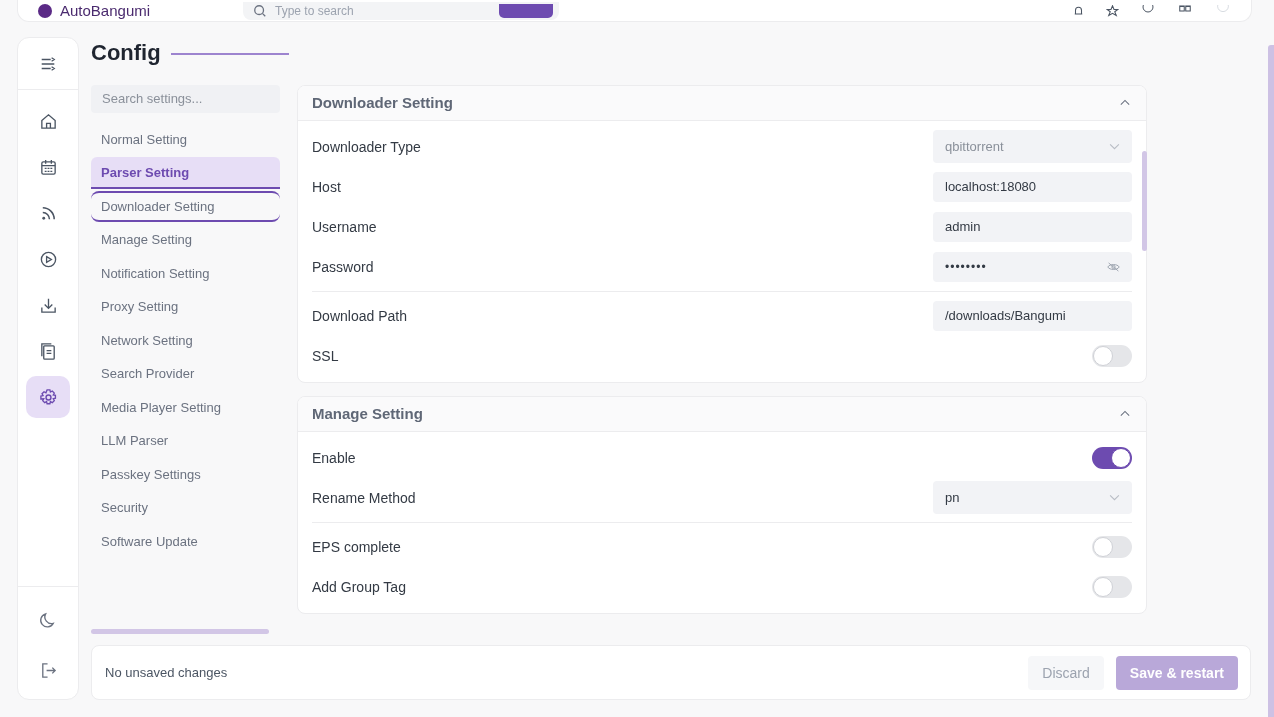 The image size is (1274, 717). I want to click on eye-slash-icon, so click(1113, 266).